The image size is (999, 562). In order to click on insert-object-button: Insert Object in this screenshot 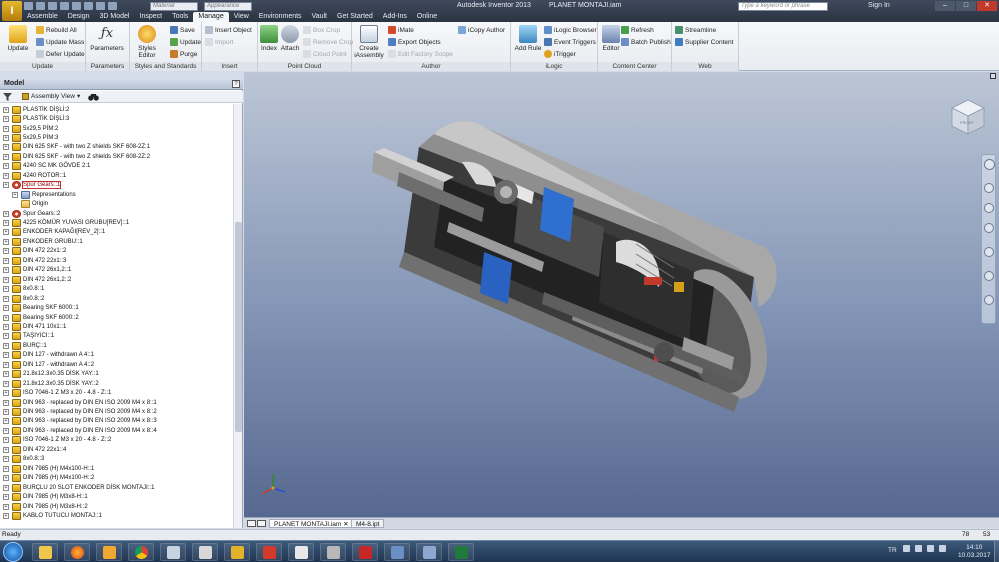, I will do `click(228, 30)`.